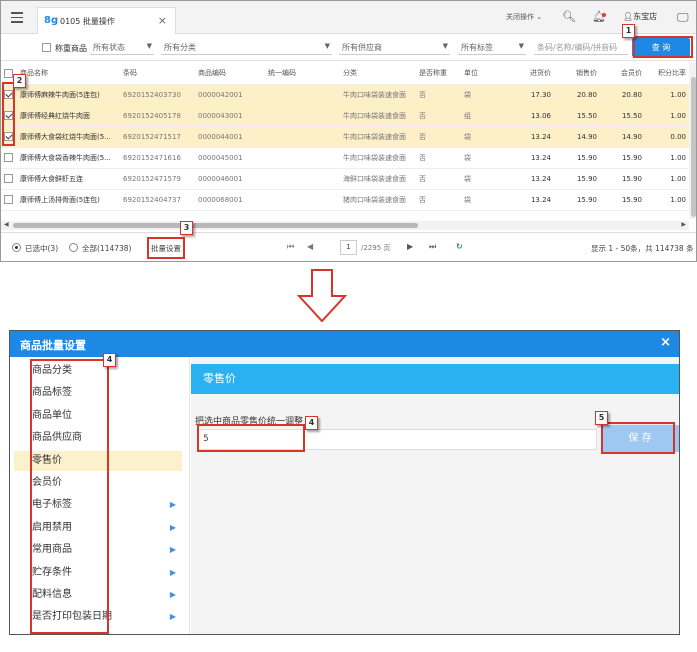 The width and height of the screenshot is (697, 652). Describe the element at coordinates (311, 423) in the screenshot. I see `annotation-badge: 4` at that location.